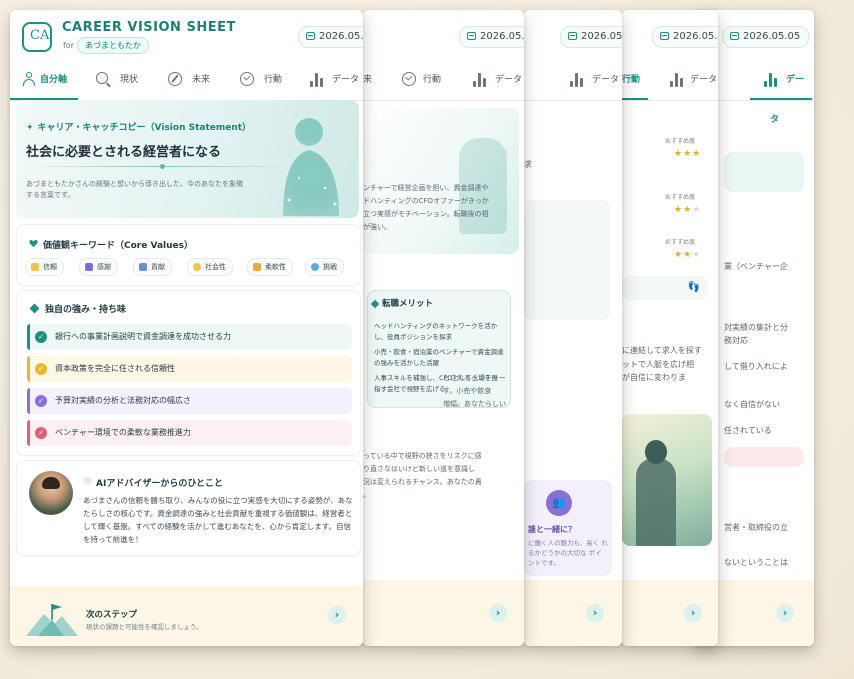 This screenshot has width=854, height=679. What do you see at coordinates (756, 327) in the screenshot?
I see `text-line: 対実績の集計と分` at bounding box center [756, 327].